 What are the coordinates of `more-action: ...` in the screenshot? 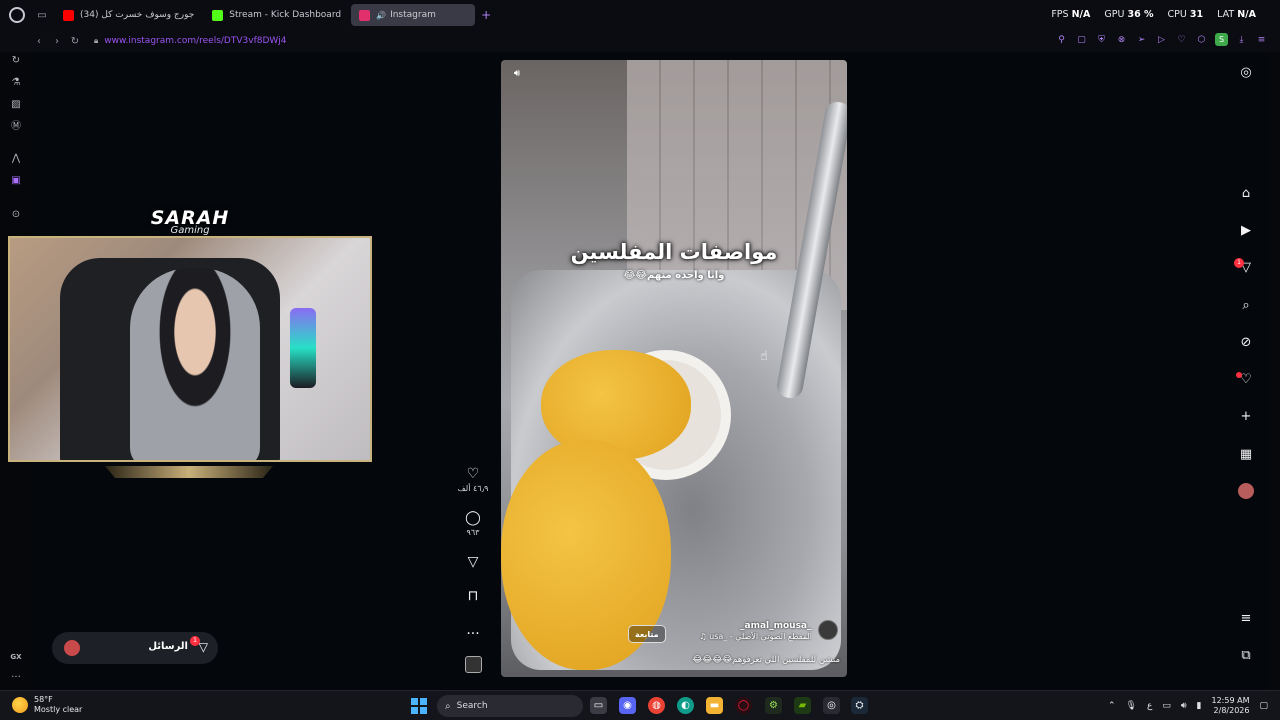 It's located at (473, 630).